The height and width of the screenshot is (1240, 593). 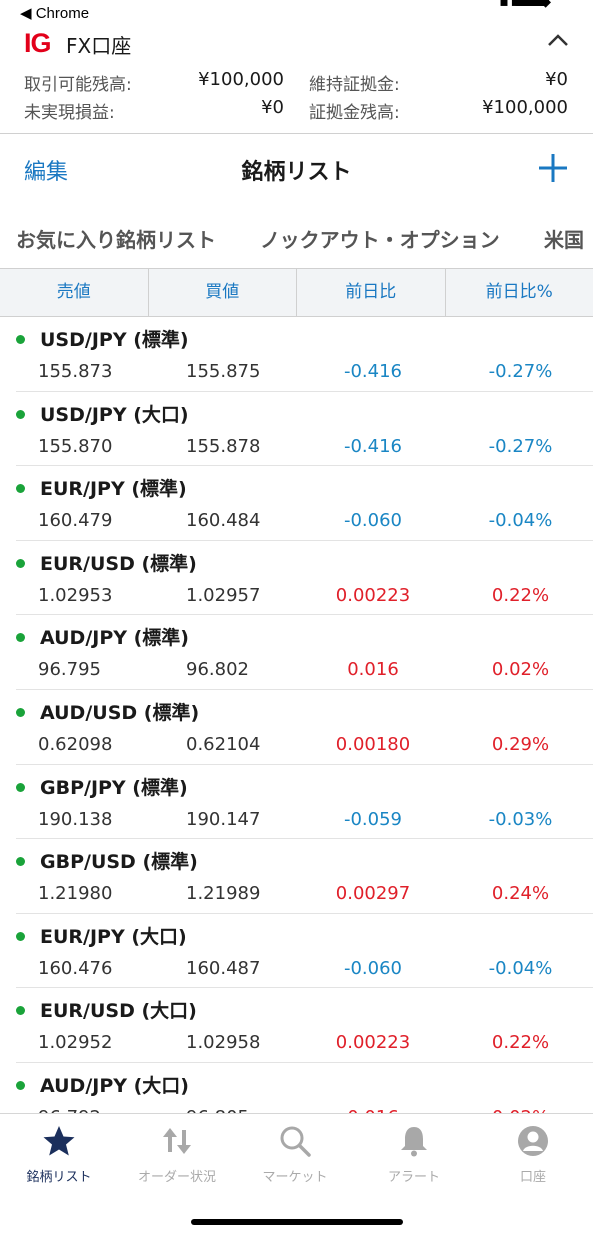 I want to click on available-balance-label: 取引可能残高:, so click(x=78, y=85).